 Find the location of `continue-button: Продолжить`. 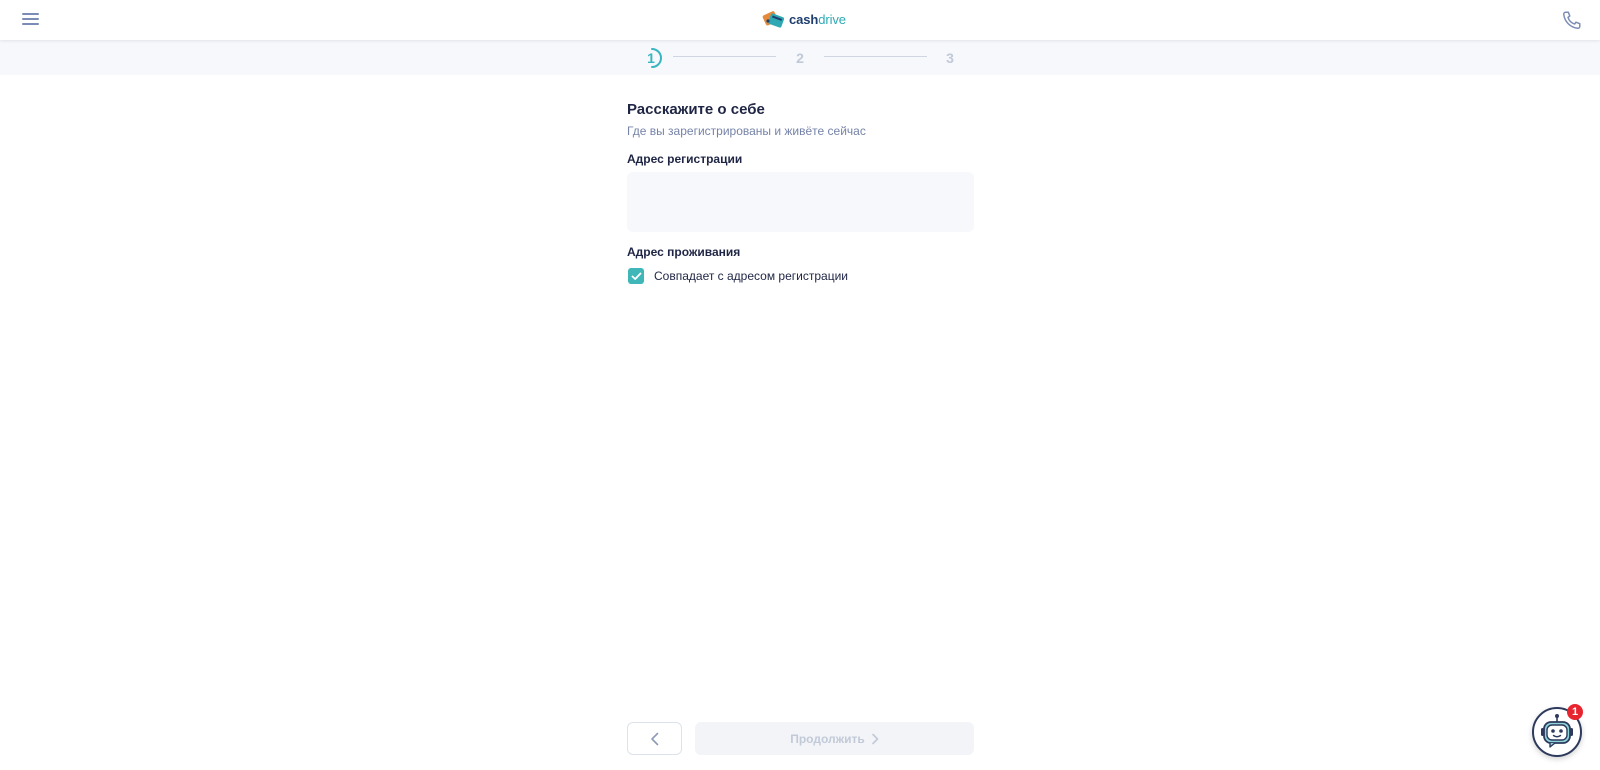

continue-button: Продолжить is located at coordinates (834, 738).